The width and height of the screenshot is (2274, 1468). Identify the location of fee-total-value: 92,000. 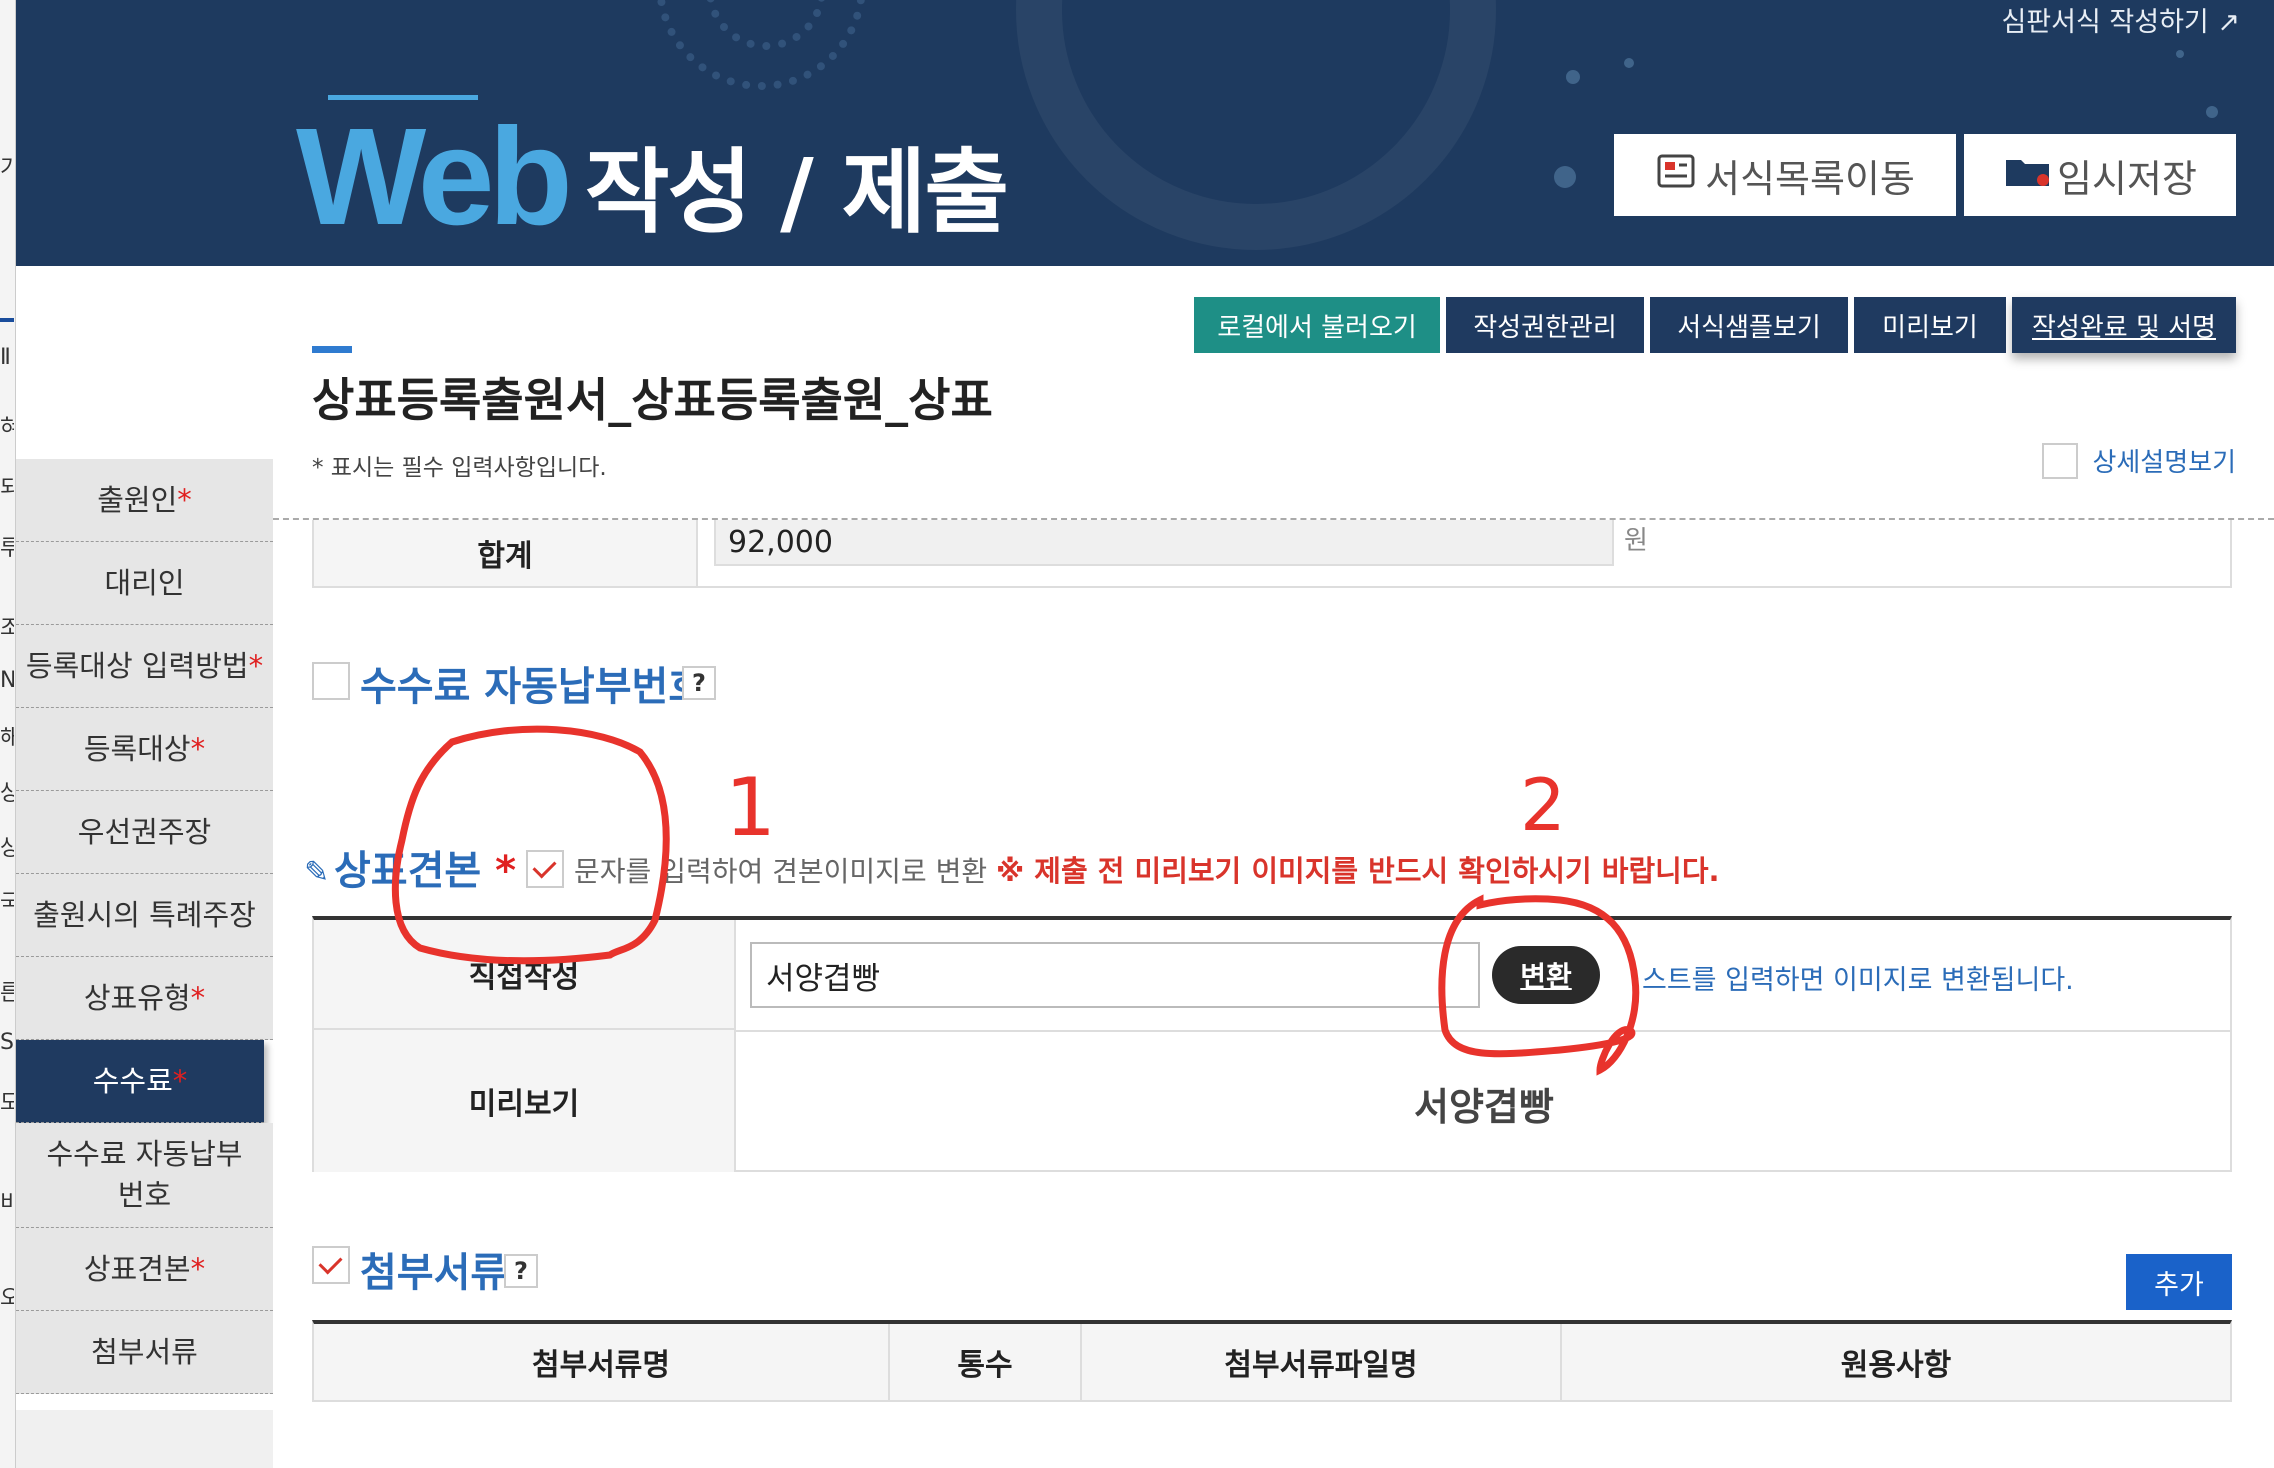
(1164, 543).